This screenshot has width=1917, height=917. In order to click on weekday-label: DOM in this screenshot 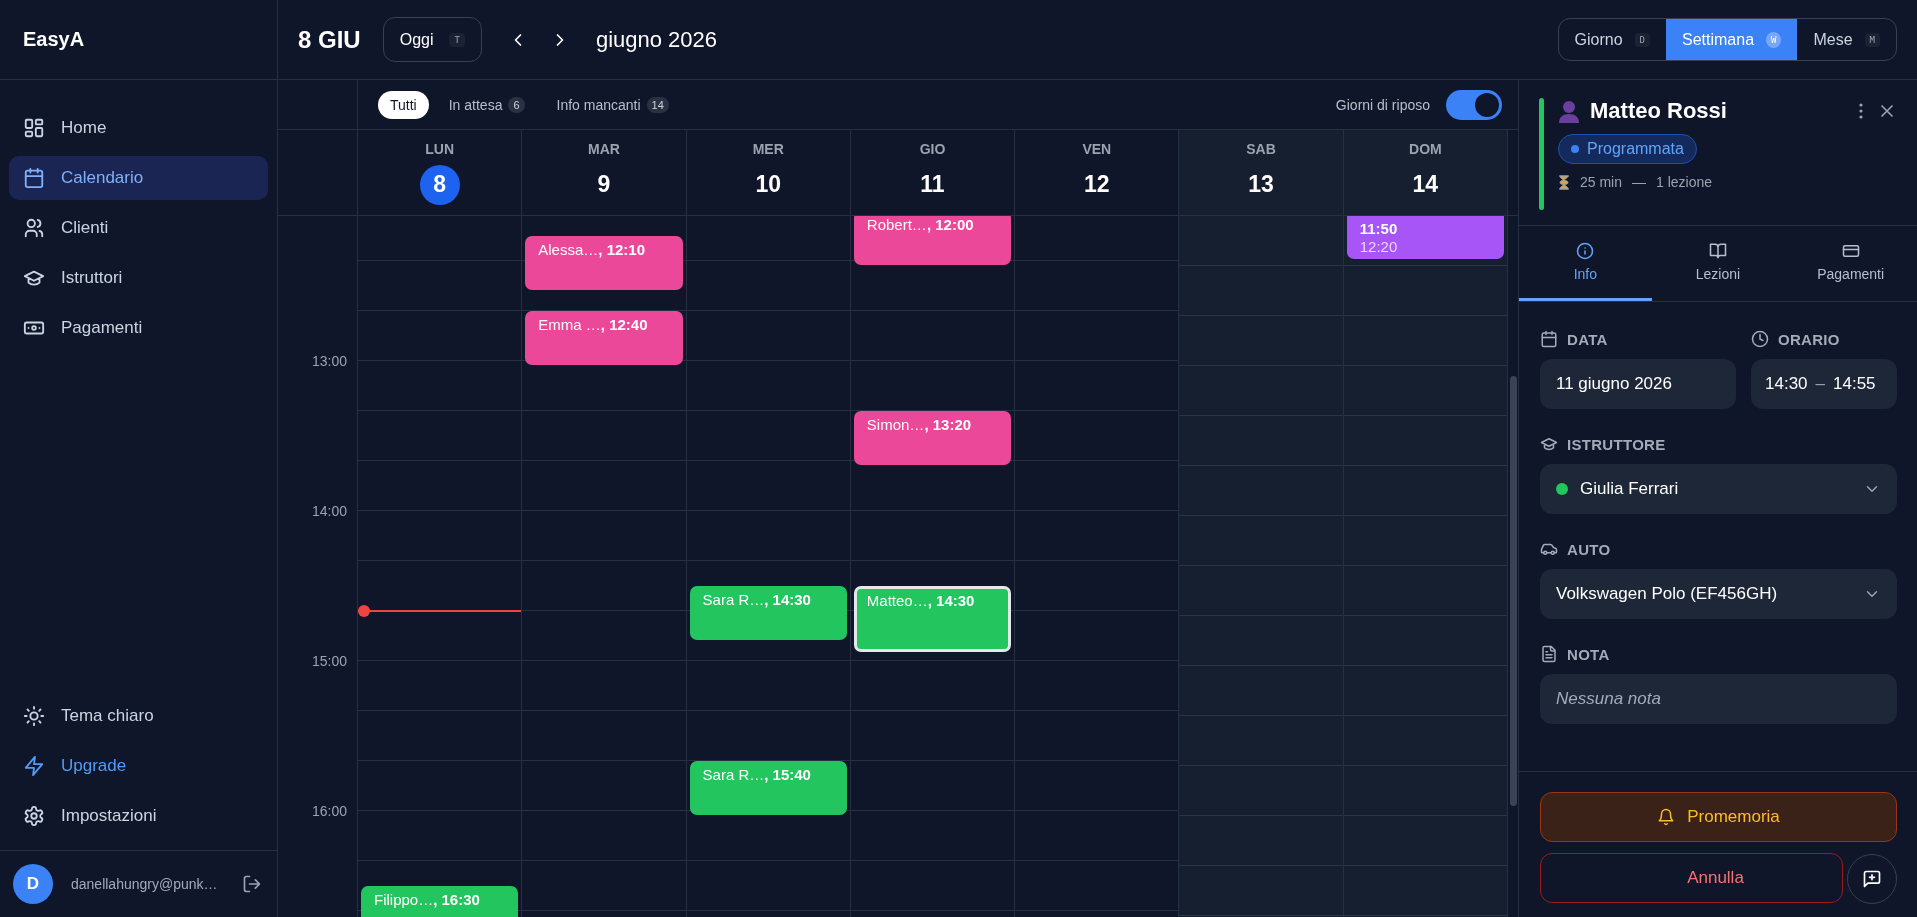, I will do `click(1425, 148)`.